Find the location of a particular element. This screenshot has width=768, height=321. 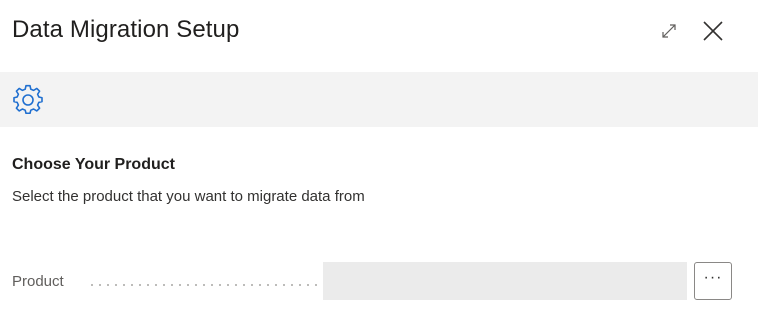

close-icon is located at coordinates (713, 31).